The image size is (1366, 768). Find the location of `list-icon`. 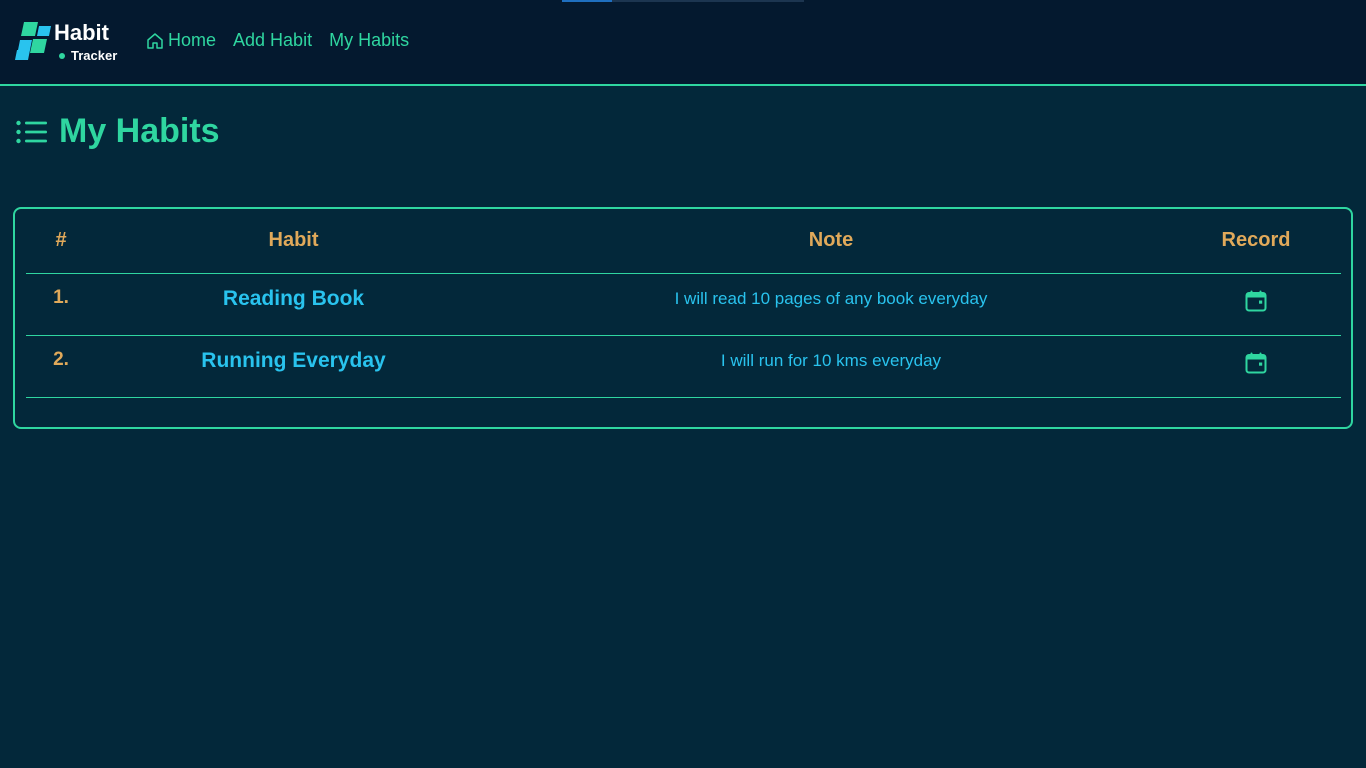

list-icon is located at coordinates (31, 131).